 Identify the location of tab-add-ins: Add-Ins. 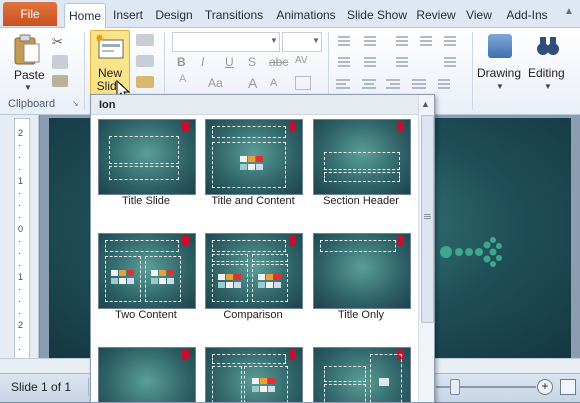
(527, 15).